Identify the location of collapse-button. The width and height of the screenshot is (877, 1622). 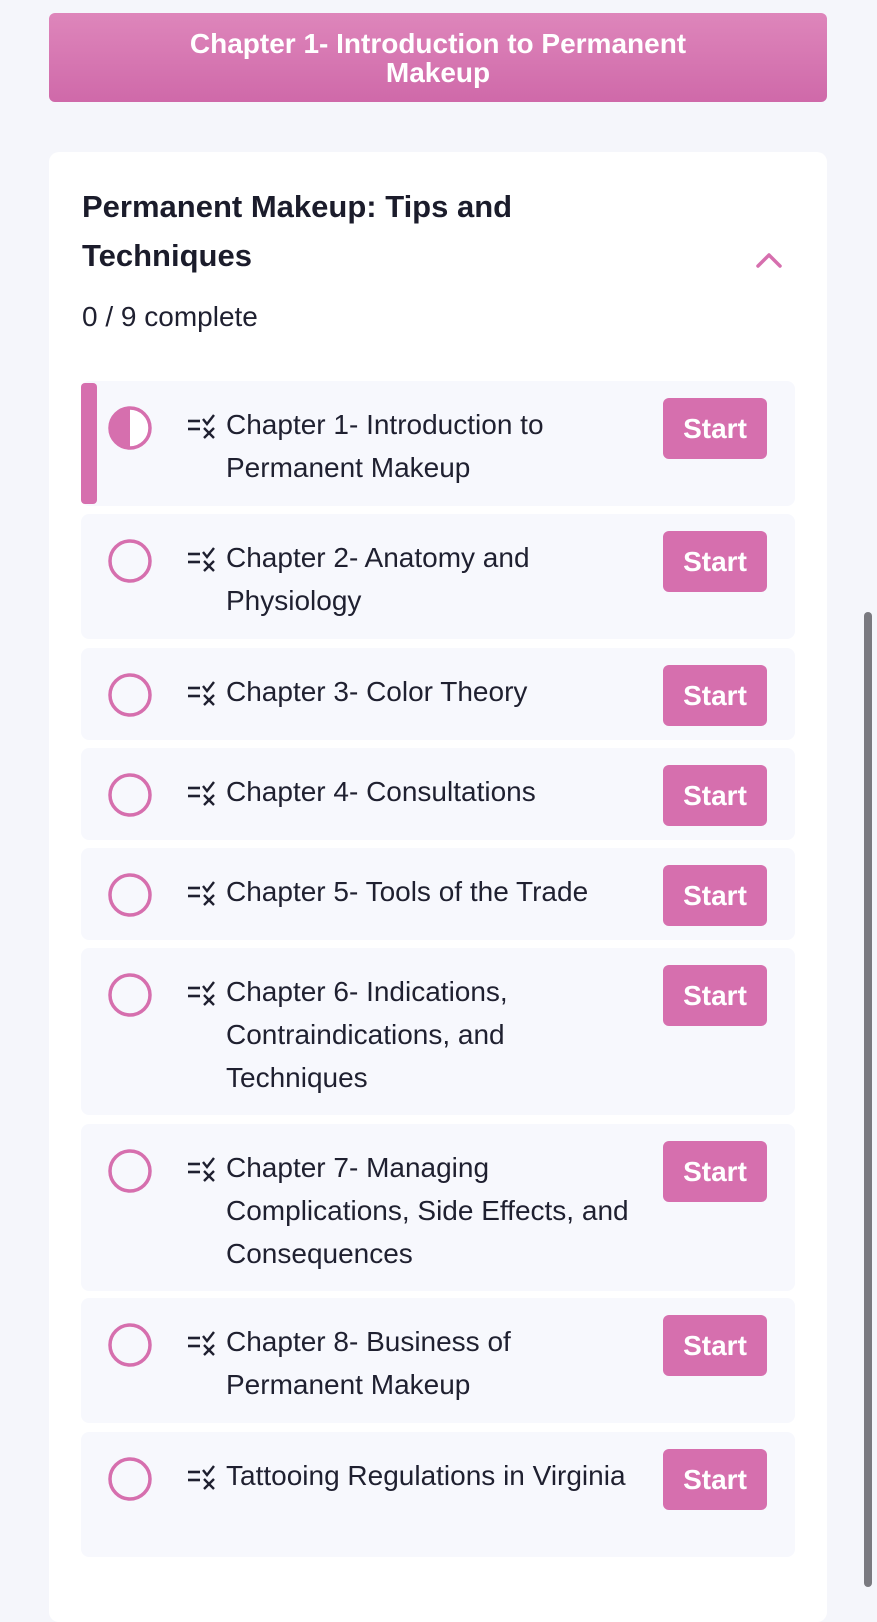
(769, 260).